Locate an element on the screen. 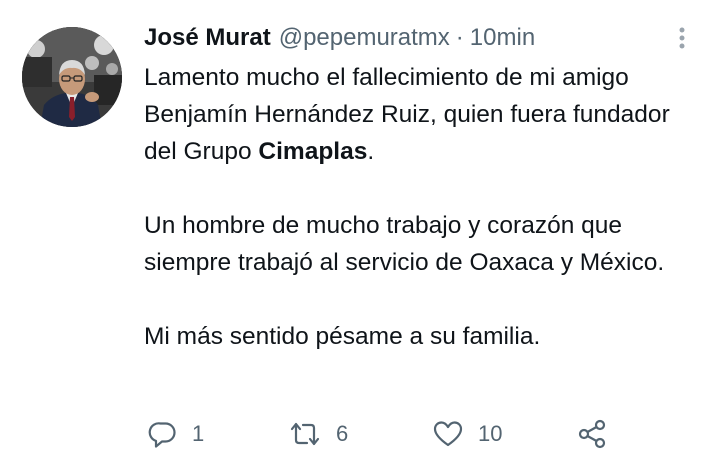 Image resolution: width=720 pixels, height=464 pixels. retweet-button: 6 is located at coordinates (318, 434).